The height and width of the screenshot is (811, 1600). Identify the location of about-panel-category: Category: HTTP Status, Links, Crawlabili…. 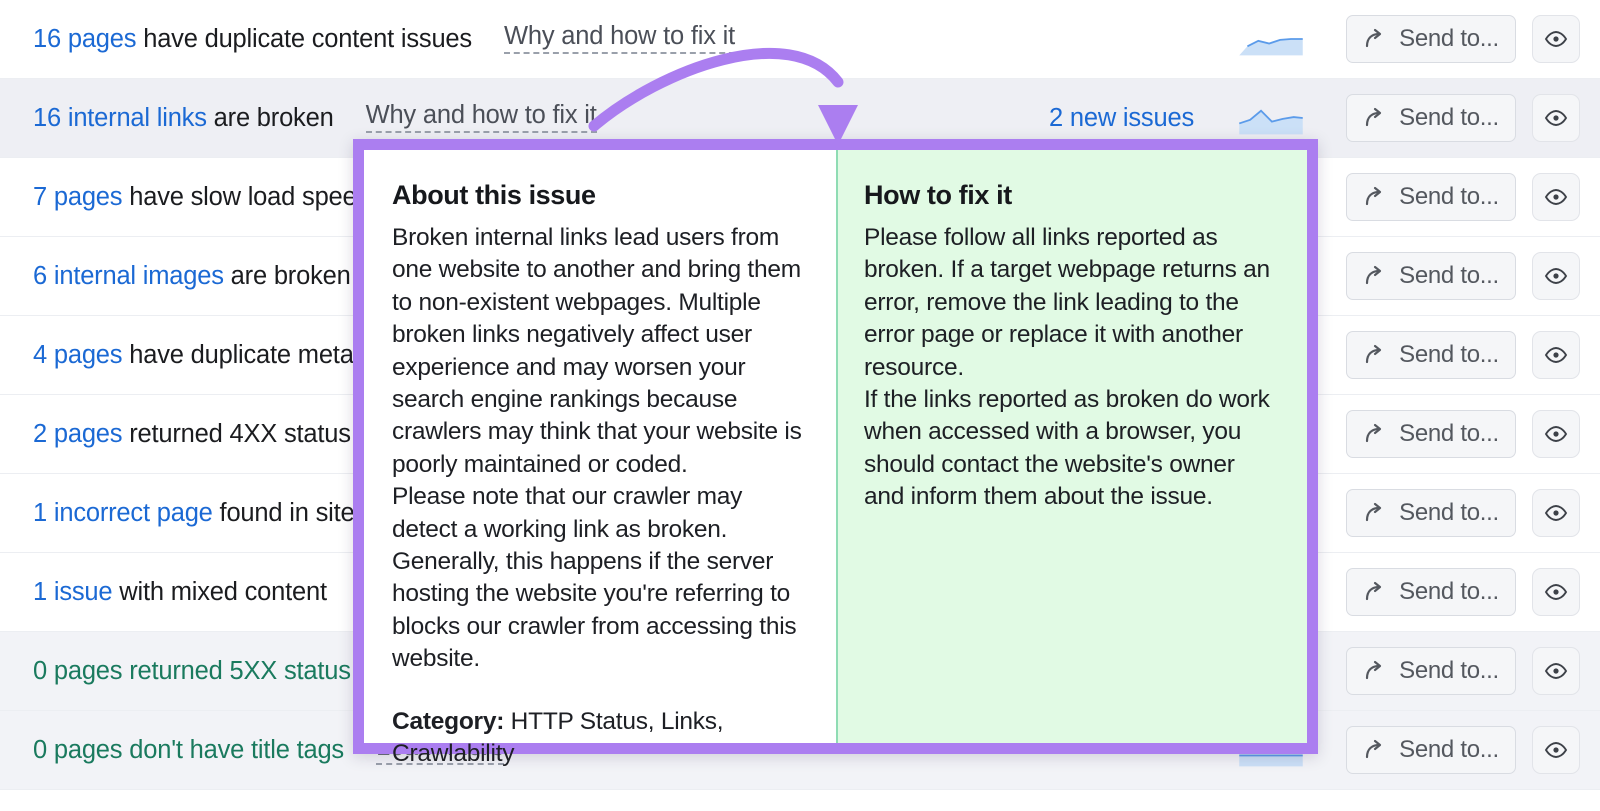
(600, 738).